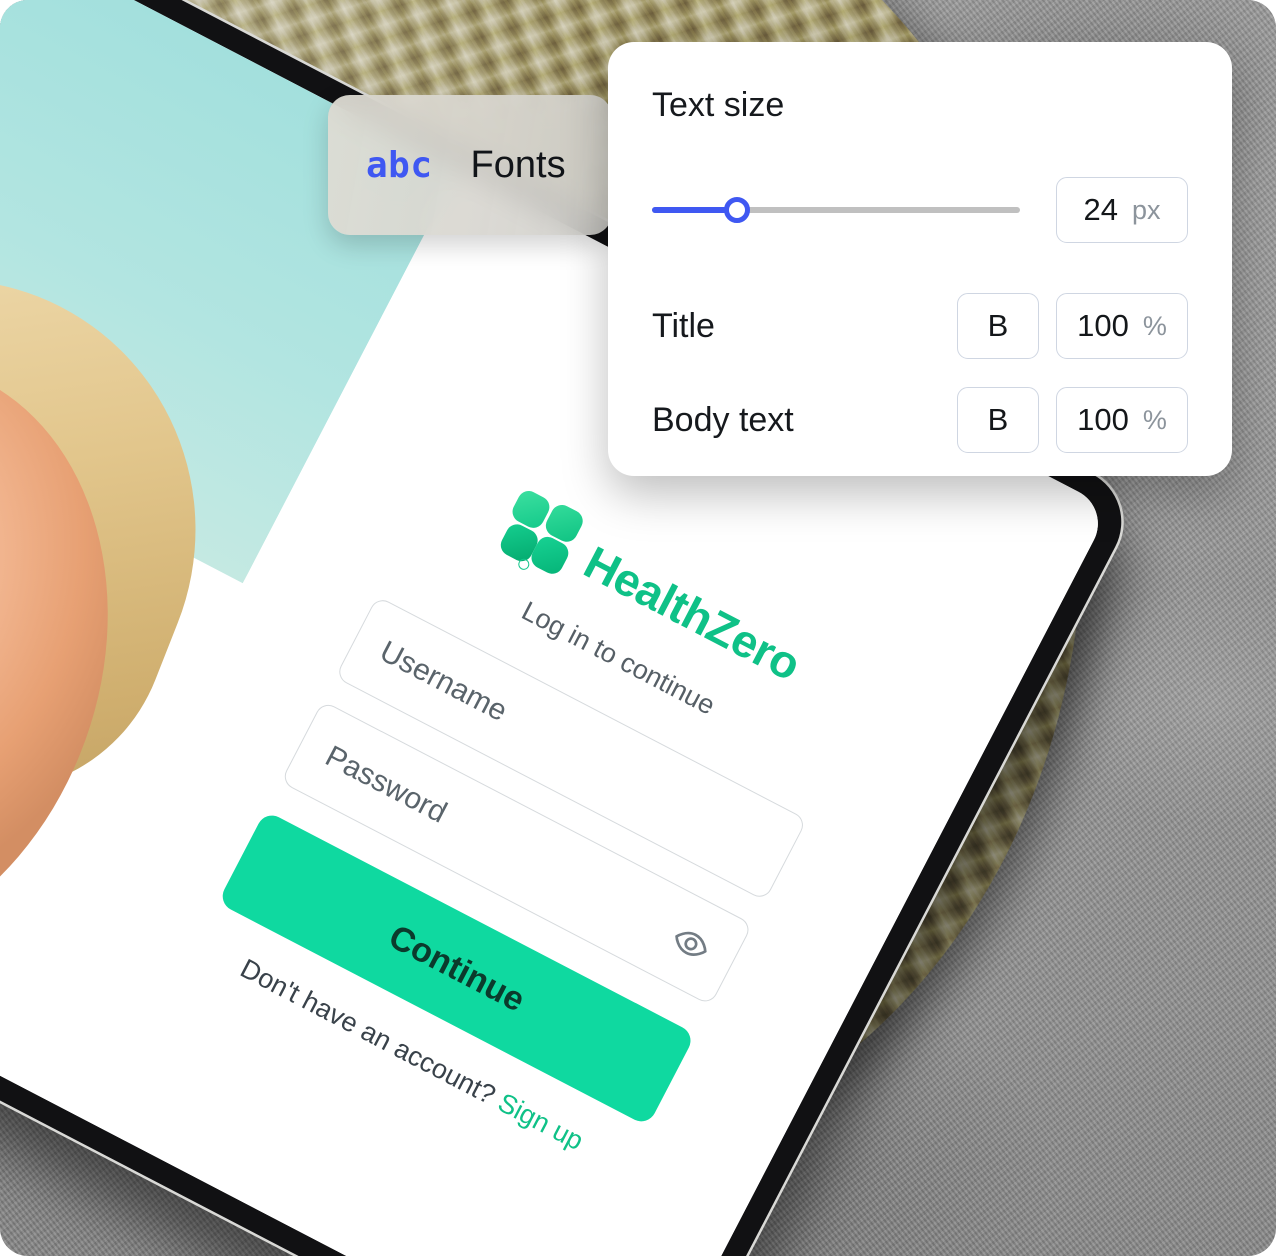  What do you see at coordinates (1103, 419) in the screenshot?
I see `body-text-scale-value: 100` at bounding box center [1103, 419].